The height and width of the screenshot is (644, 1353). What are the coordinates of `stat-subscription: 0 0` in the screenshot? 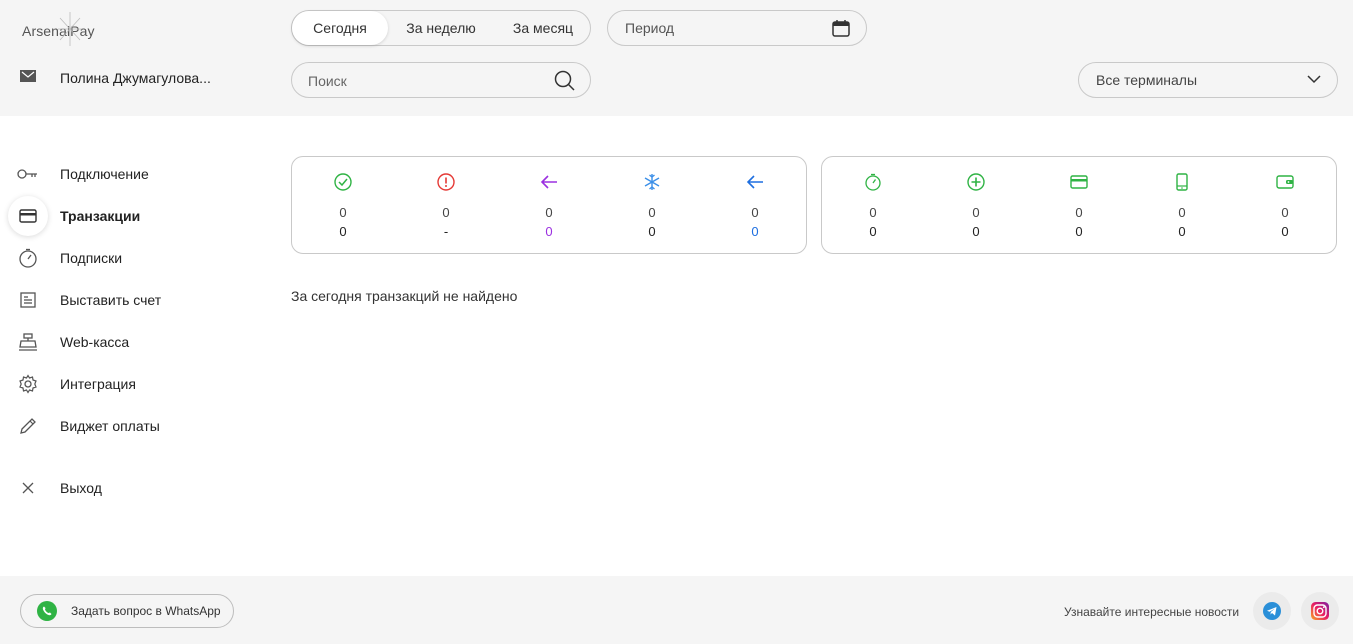 It's located at (873, 205).